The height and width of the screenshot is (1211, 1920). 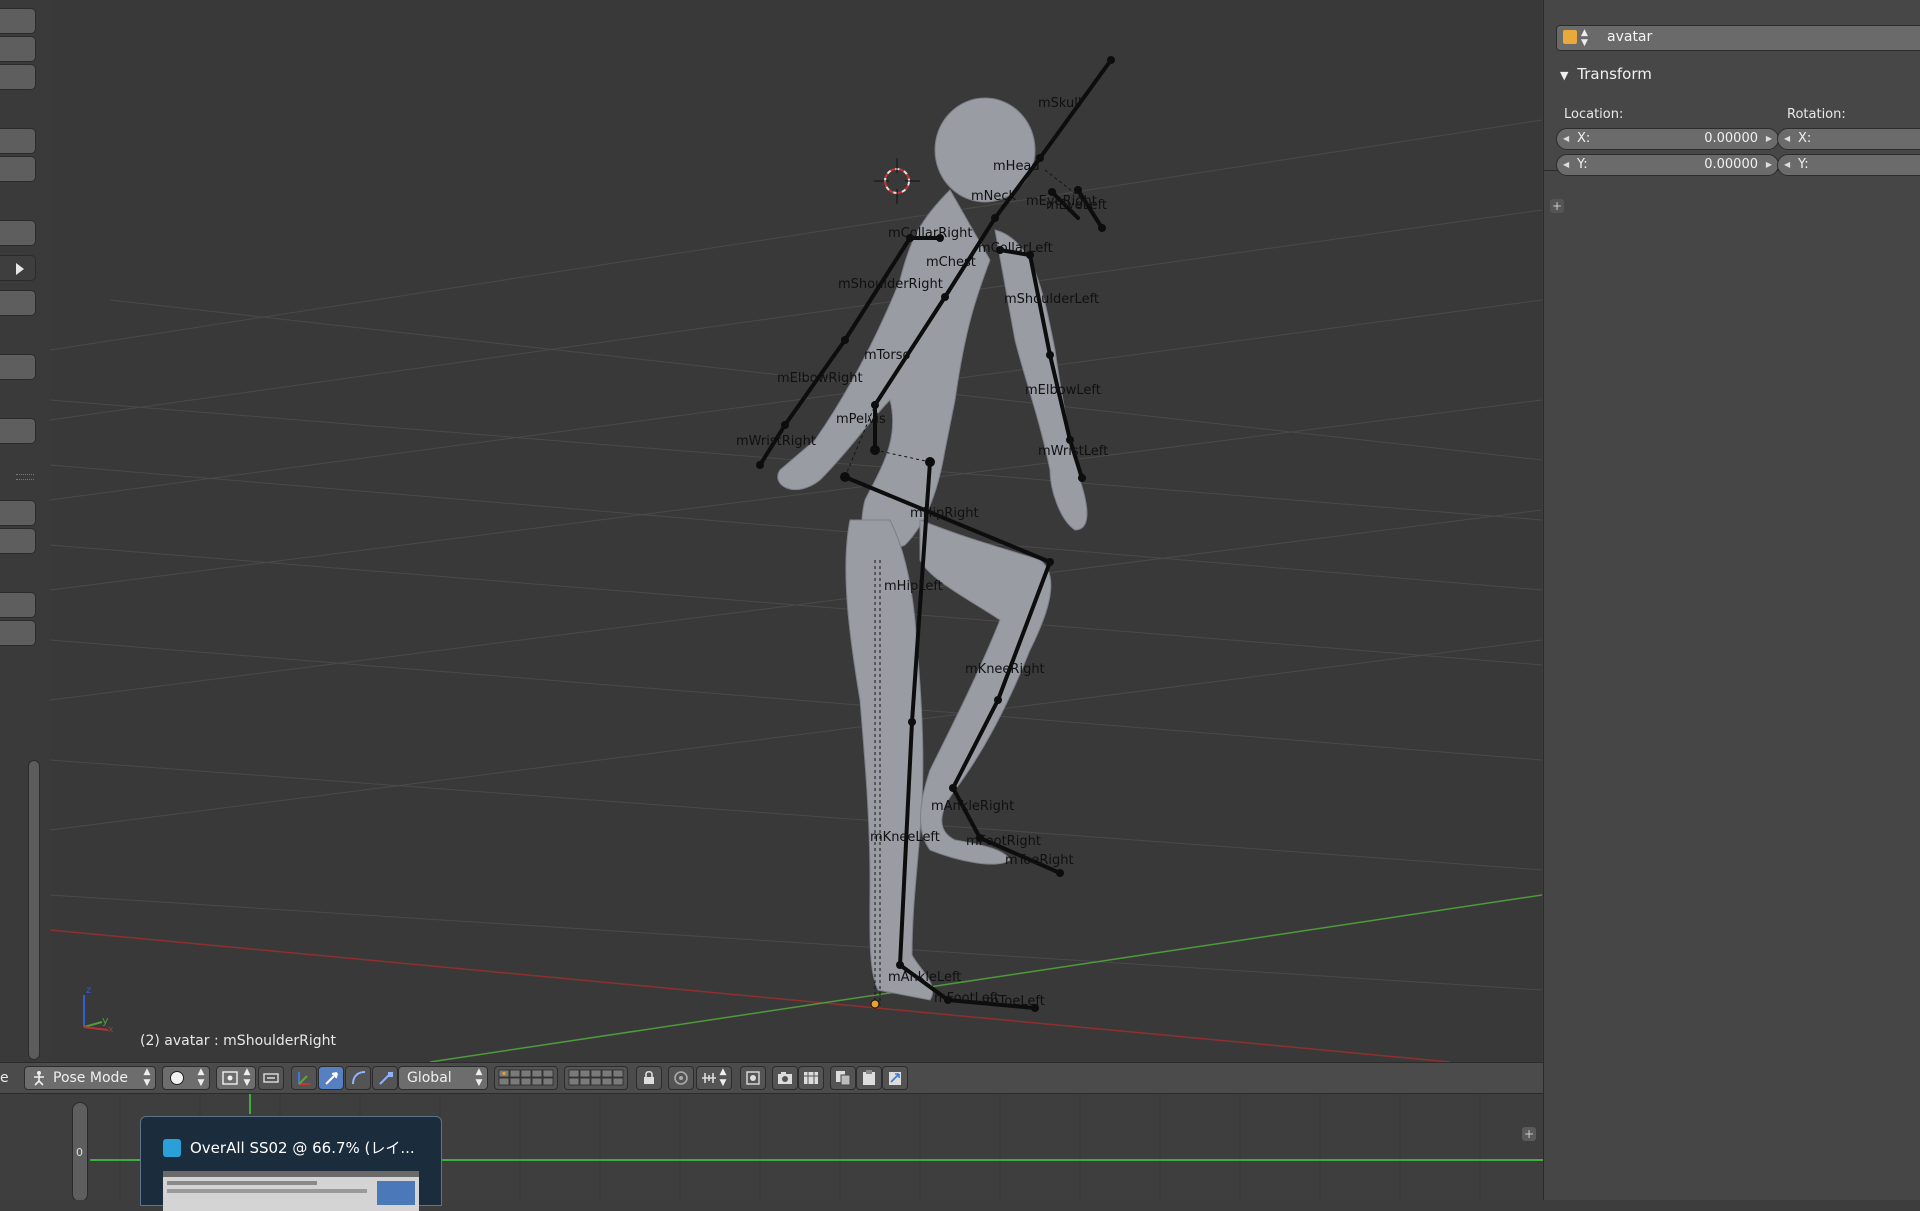 What do you see at coordinates (291, 1191) in the screenshot?
I see `window-thumbnail` at bounding box center [291, 1191].